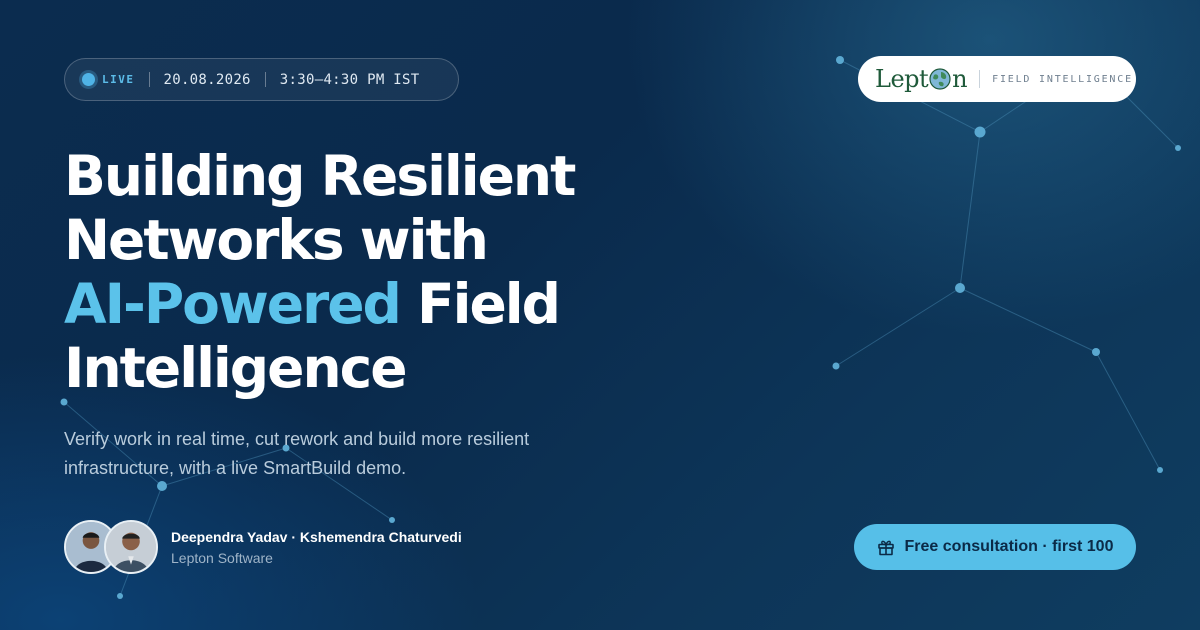  I want to click on headline-line-4: Intelligence, so click(236, 368).